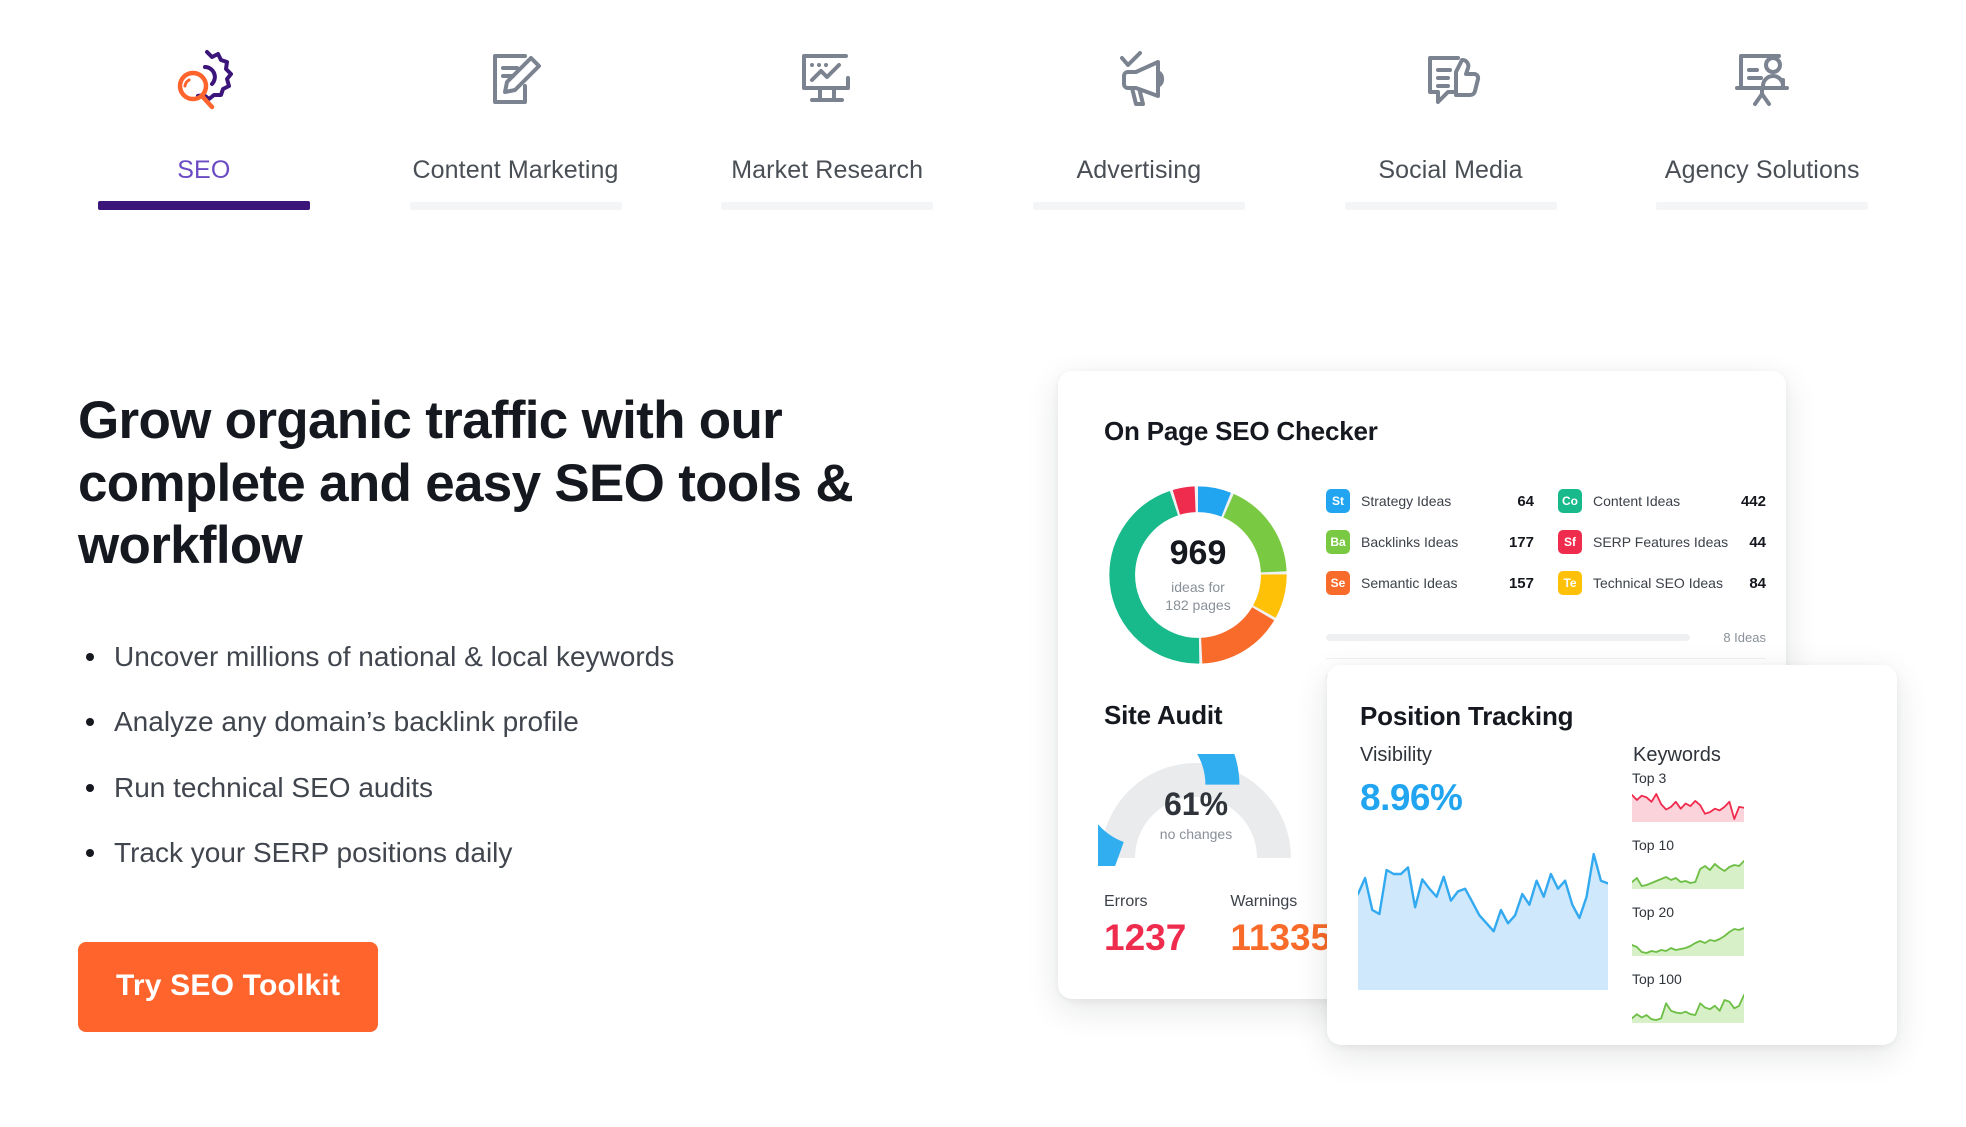  I want to click on errors-stat: Errors 1237, so click(1145, 924).